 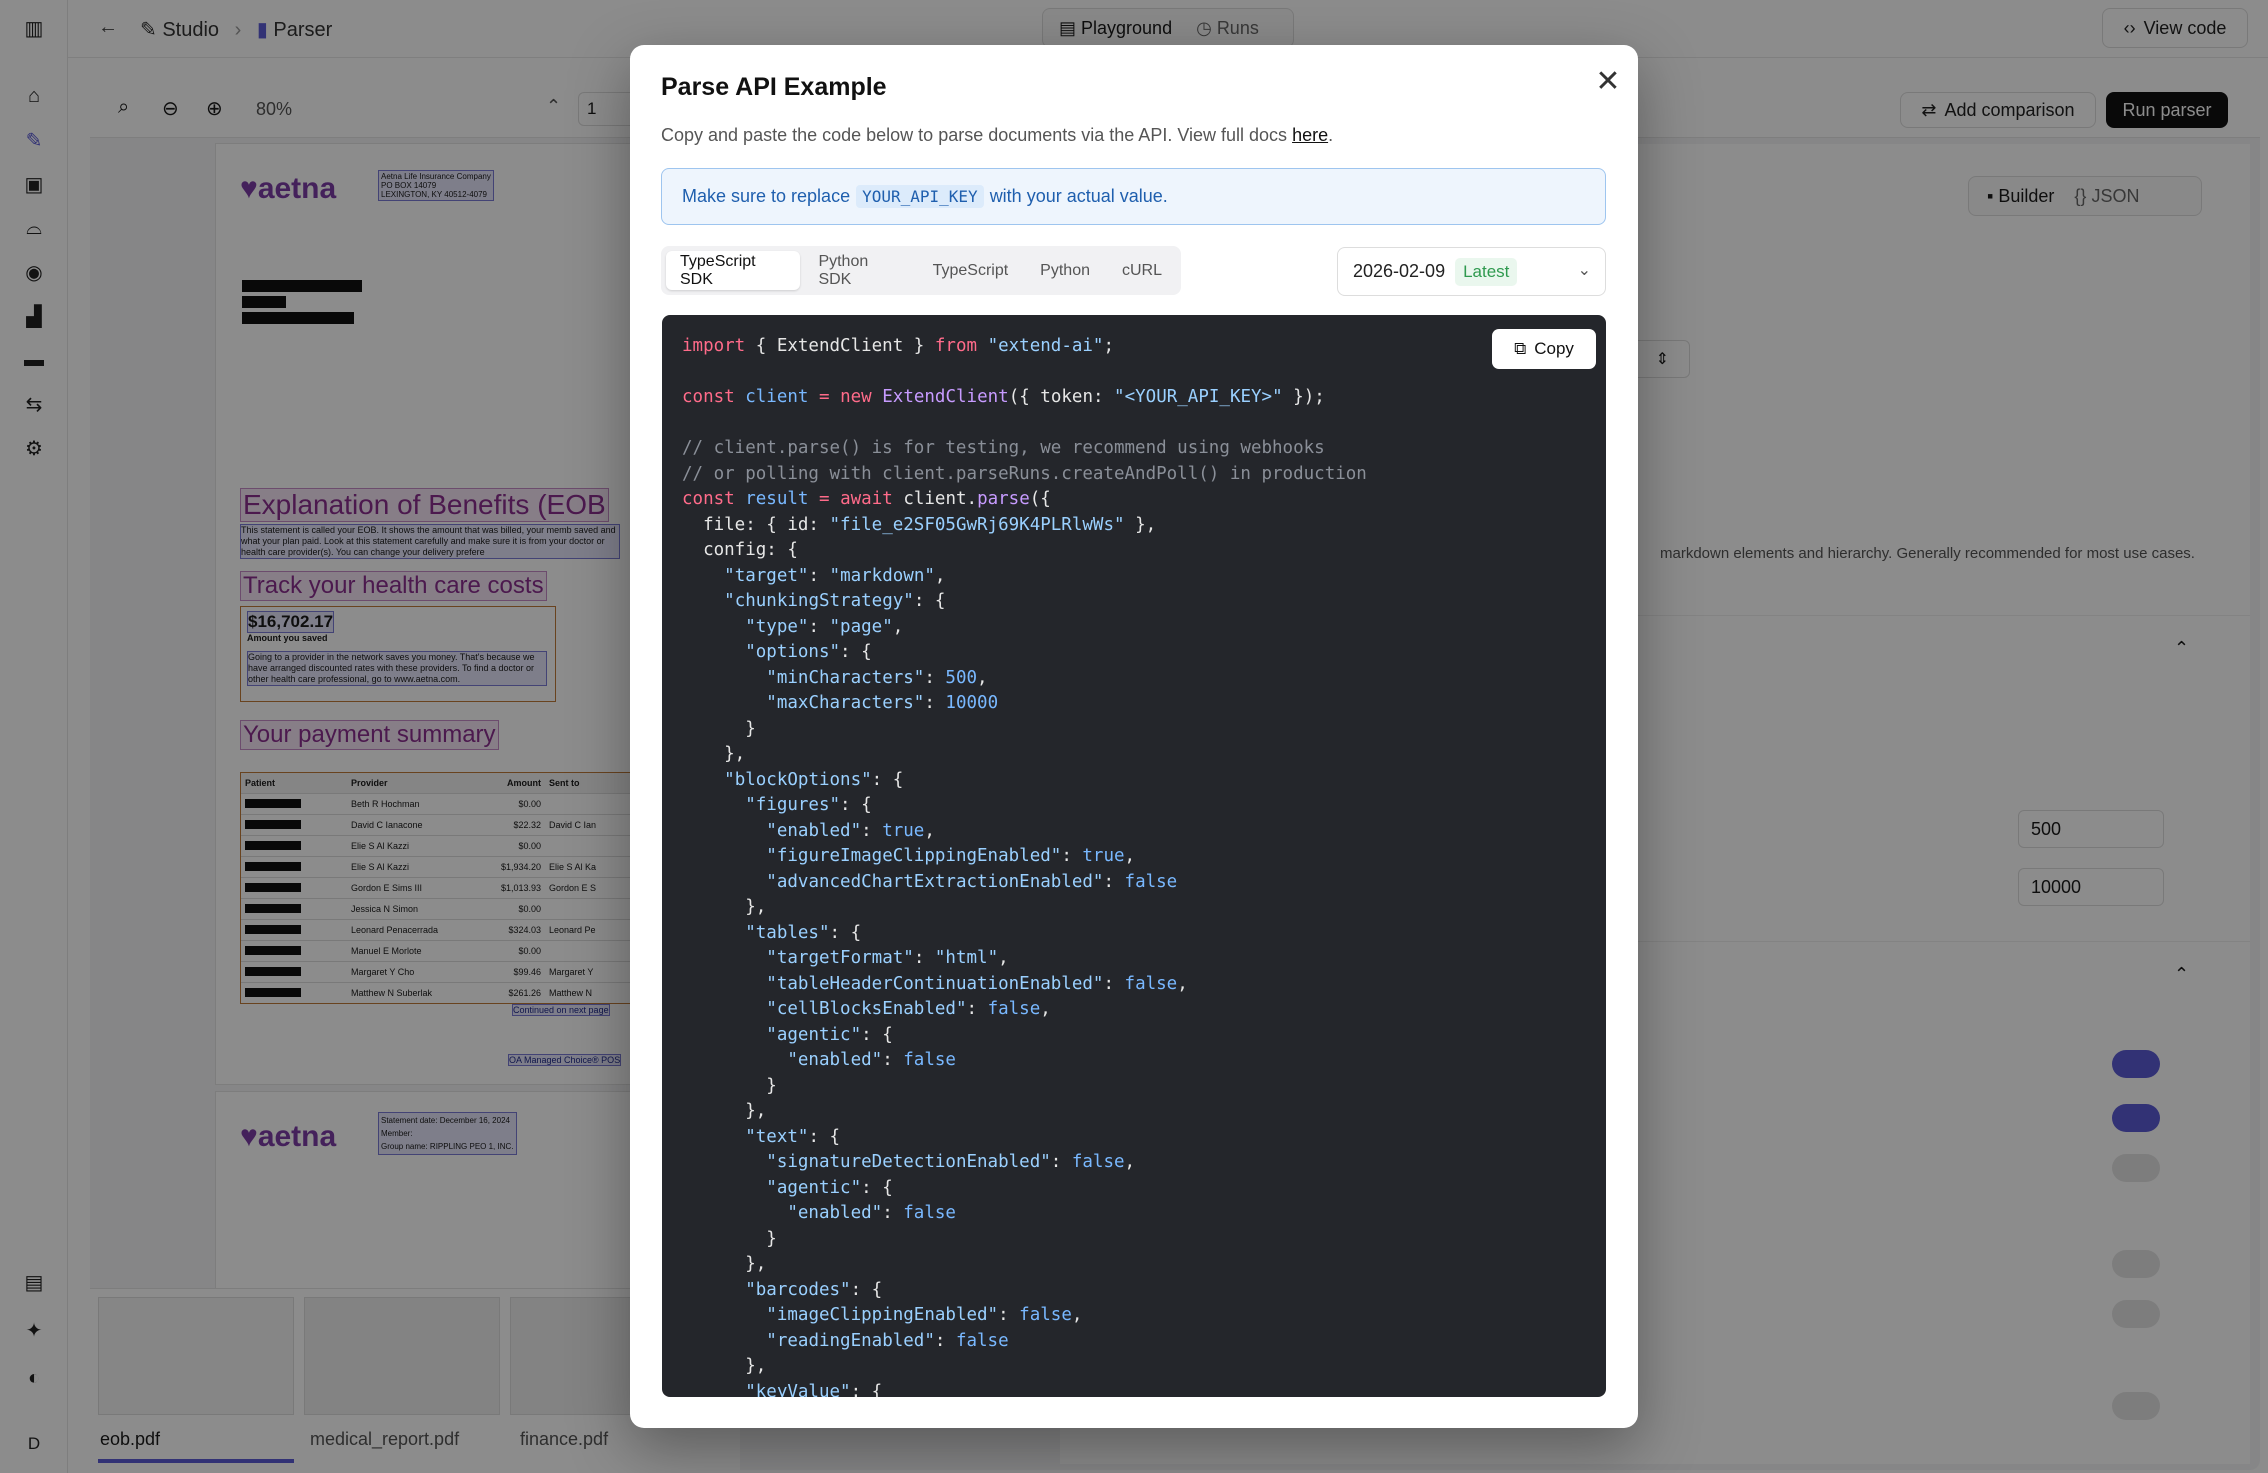 What do you see at coordinates (1584, 270) in the screenshot?
I see `chevron-down-icon: ⌄` at bounding box center [1584, 270].